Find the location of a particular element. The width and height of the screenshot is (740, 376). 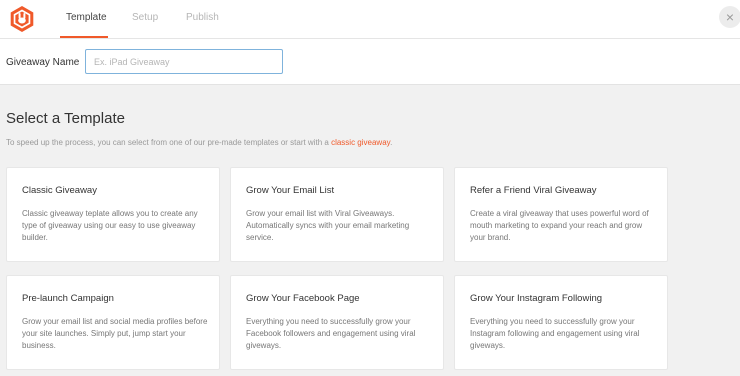

close-icon: × is located at coordinates (730, 17).